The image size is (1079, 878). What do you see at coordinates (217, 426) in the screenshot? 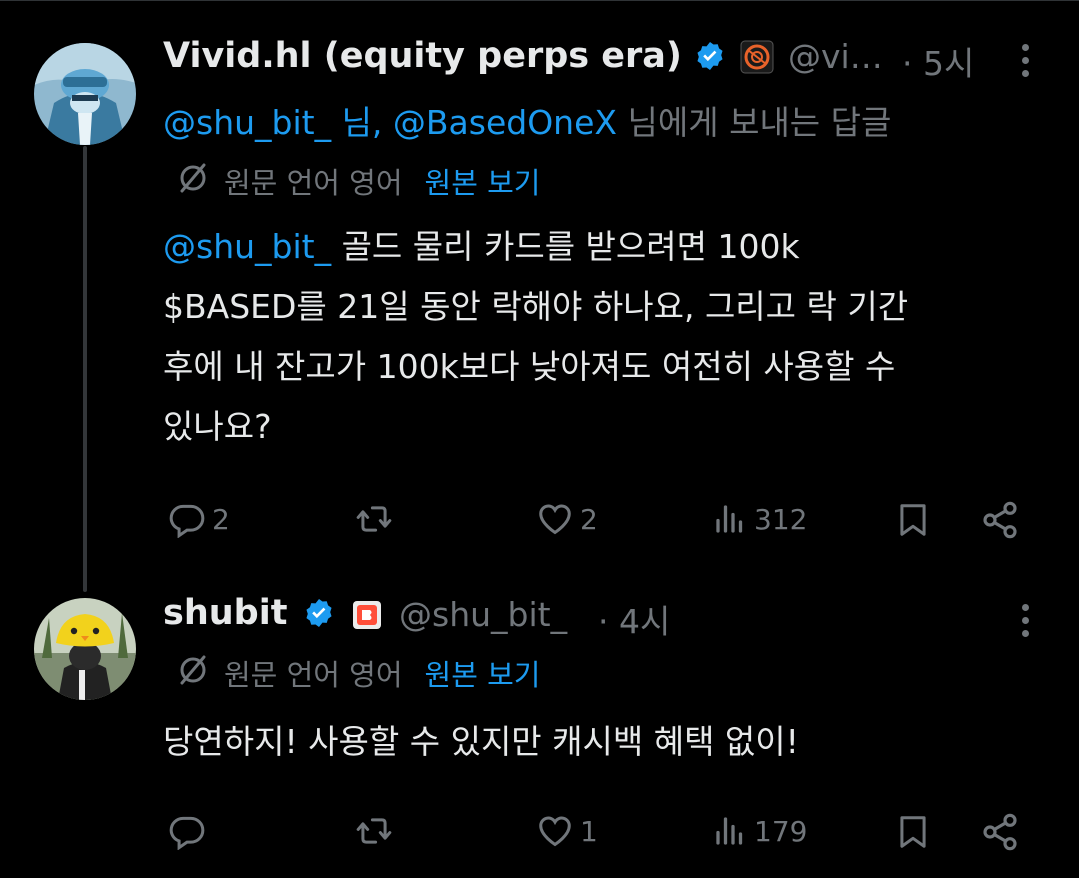
I see `body-line: 있나요?` at bounding box center [217, 426].